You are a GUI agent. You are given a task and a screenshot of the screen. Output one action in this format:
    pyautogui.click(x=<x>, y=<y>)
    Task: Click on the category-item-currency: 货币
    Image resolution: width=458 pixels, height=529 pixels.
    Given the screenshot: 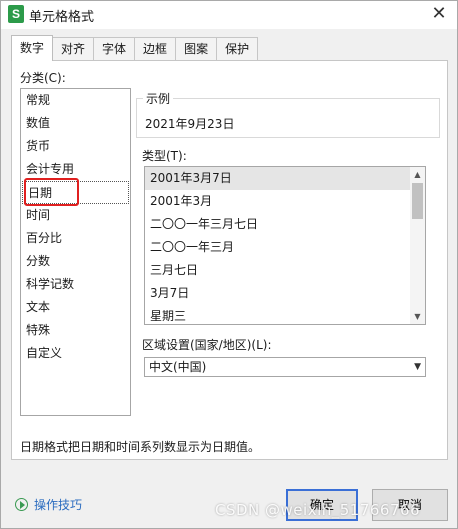 What is the action you would take?
    pyautogui.click(x=75, y=146)
    